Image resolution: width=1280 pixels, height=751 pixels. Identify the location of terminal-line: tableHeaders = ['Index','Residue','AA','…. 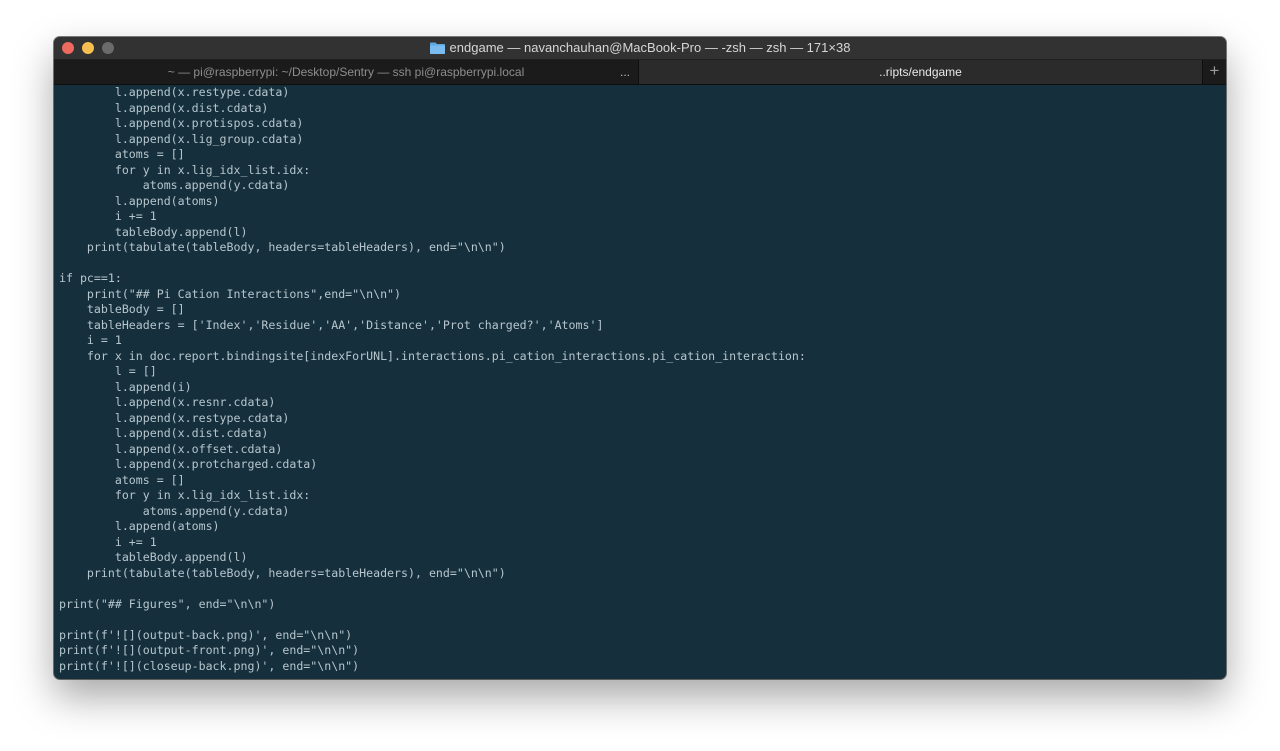
(331, 324).